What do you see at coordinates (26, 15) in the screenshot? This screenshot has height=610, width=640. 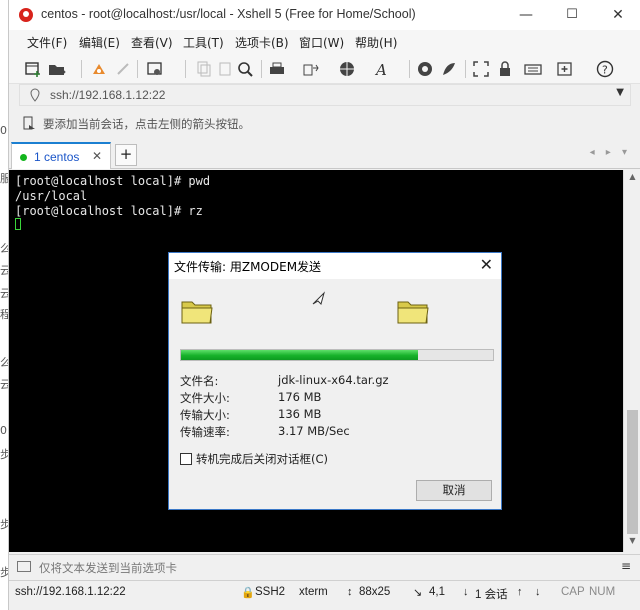 I see `xshell-logo-icon` at bounding box center [26, 15].